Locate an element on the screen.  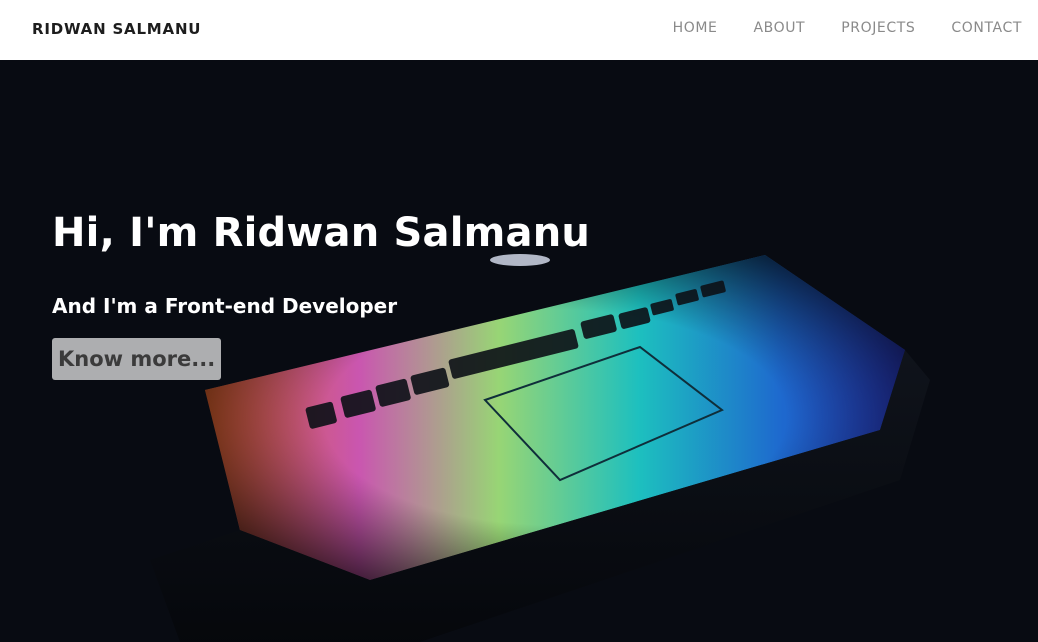
nav-menu: HOME ABOUT PROJECTS CONTACT is located at coordinates (829, 28).